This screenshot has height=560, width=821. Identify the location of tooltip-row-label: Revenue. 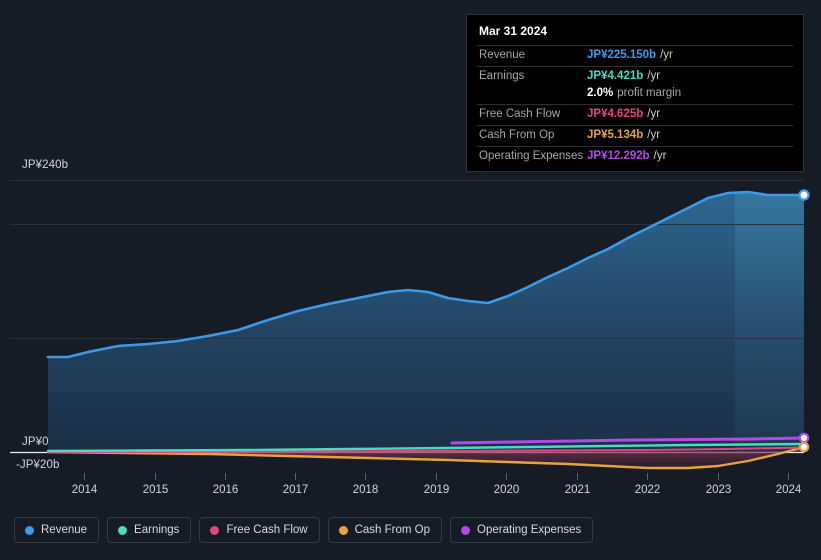
(502, 55).